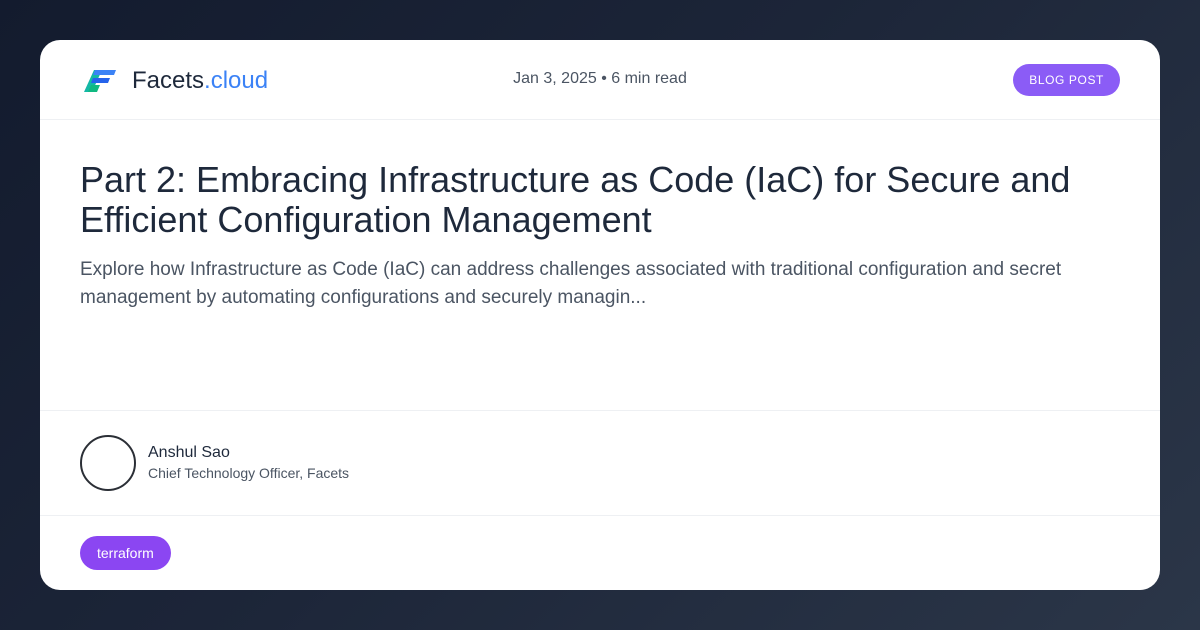 This screenshot has height=630, width=1200. I want to click on author-role: Chief Technology Officer, Facets, so click(249, 473).